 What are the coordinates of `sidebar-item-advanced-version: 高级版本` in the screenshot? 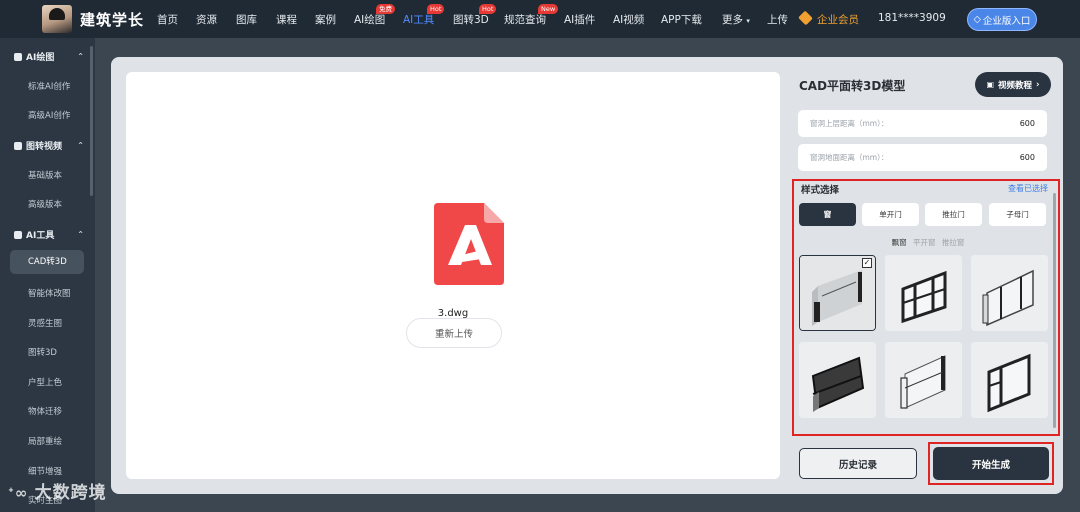 It's located at (45, 204).